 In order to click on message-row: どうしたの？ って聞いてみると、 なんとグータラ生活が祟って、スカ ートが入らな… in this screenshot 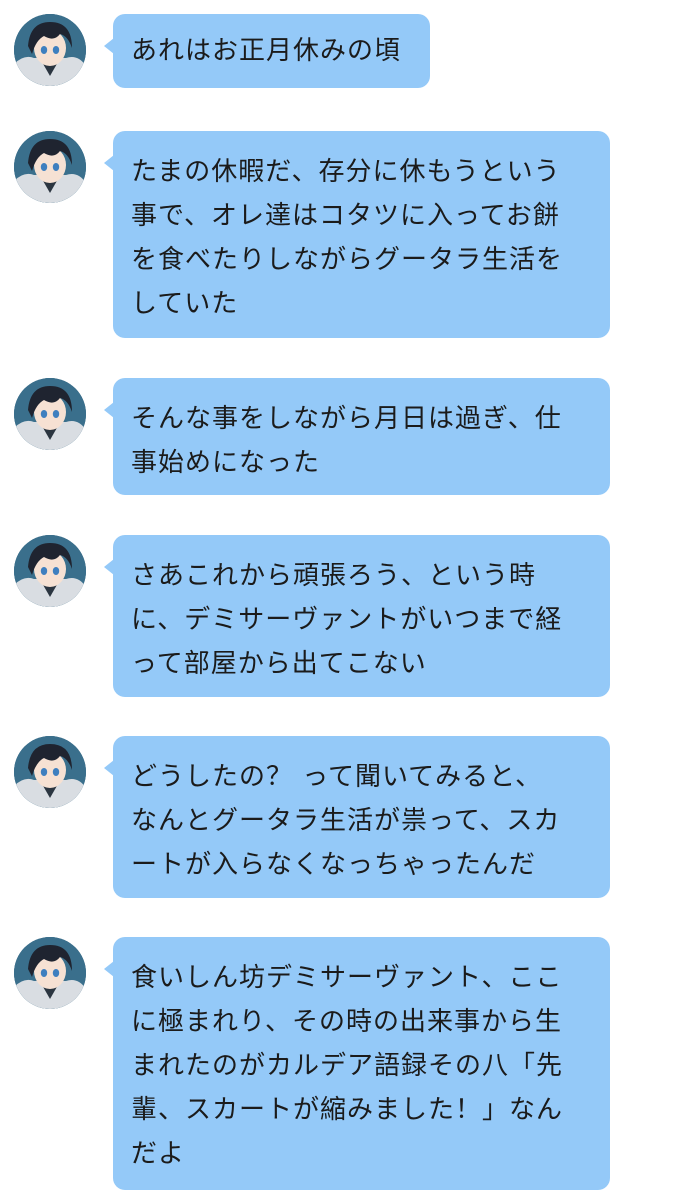, I will do `click(337, 817)`.